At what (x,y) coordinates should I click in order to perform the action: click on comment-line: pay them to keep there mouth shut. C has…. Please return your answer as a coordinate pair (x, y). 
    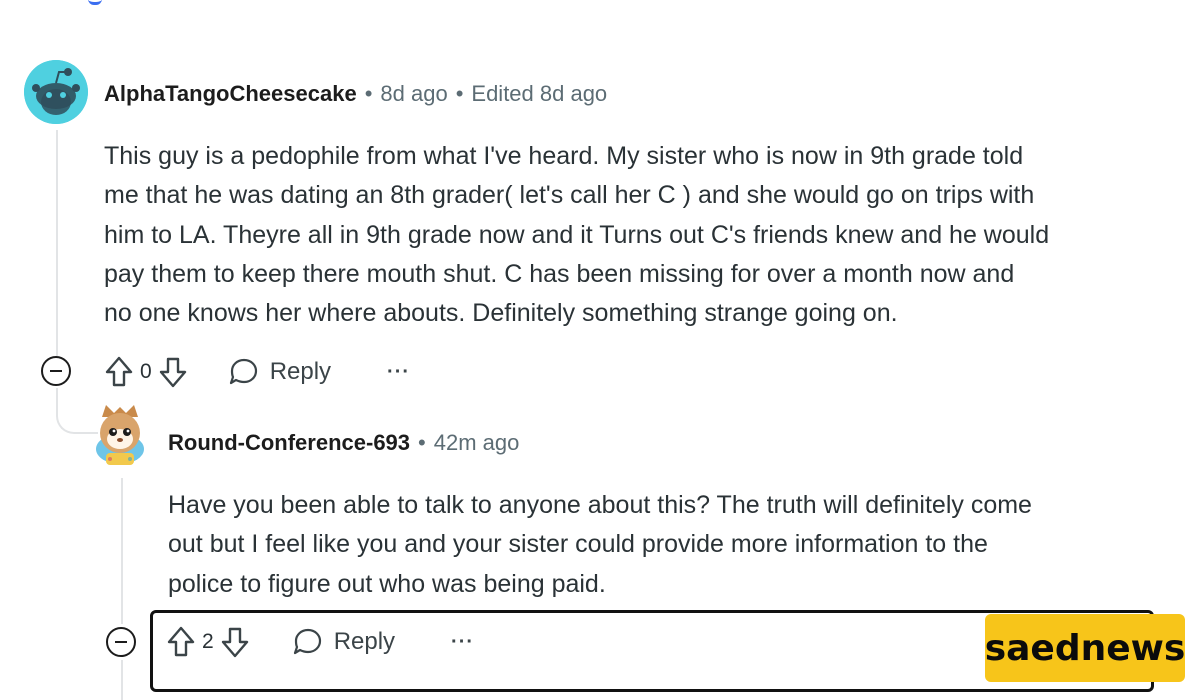
    Looking at the image, I should click on (559, 273).